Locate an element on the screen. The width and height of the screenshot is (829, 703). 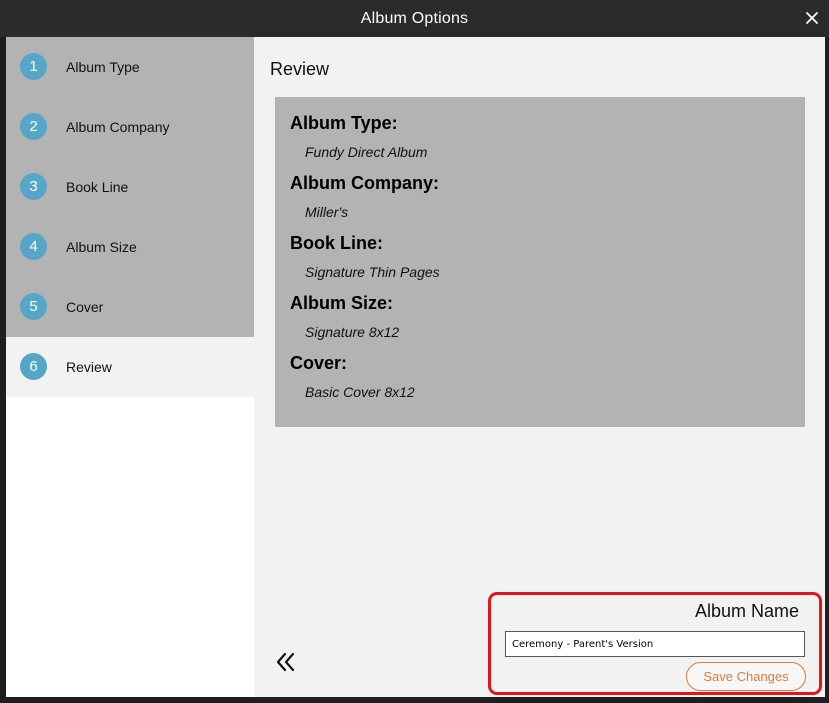
review-value: Miller's is located at coordinates (327, 212).